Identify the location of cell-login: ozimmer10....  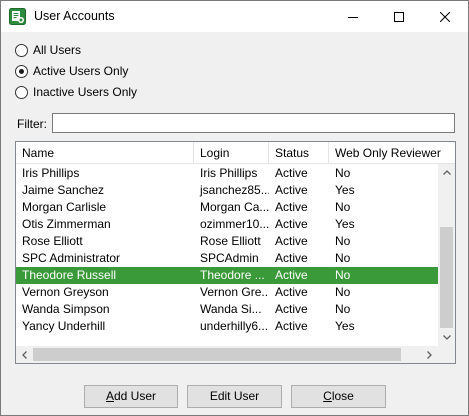
(234, 224).